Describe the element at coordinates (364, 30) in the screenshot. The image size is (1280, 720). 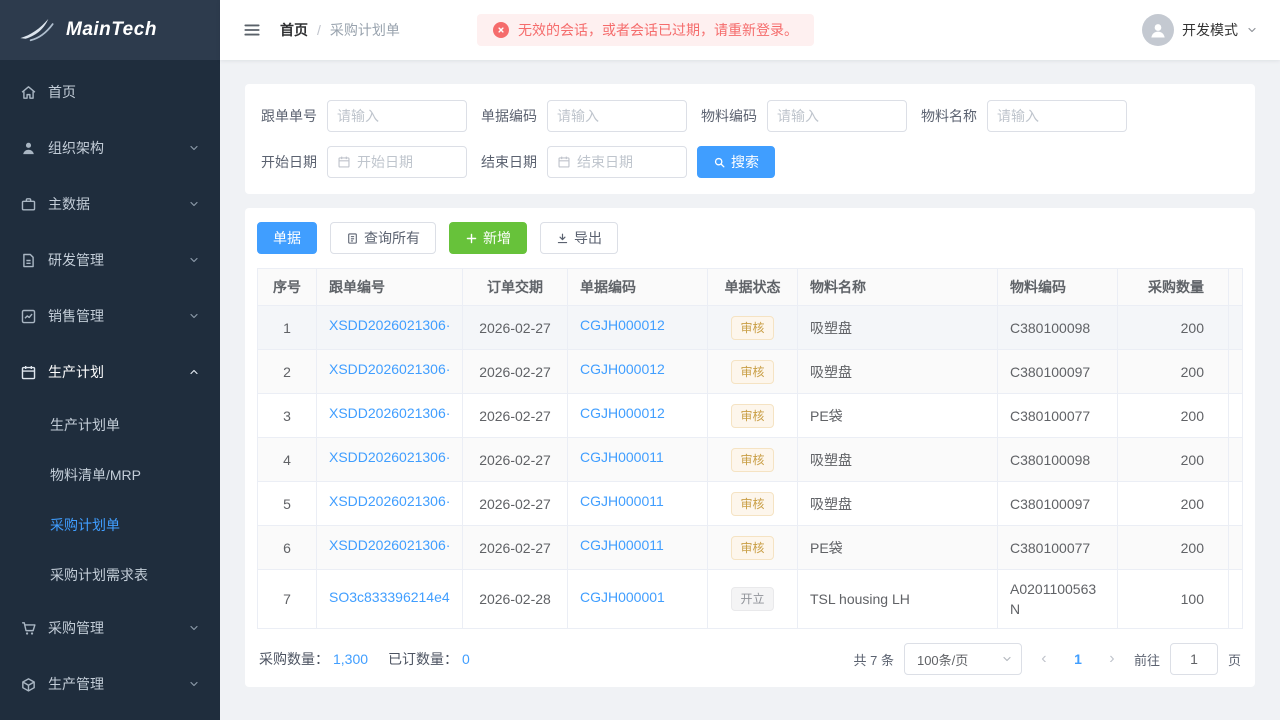
I see `breadcrumb-current: 采购计划单` at that location.